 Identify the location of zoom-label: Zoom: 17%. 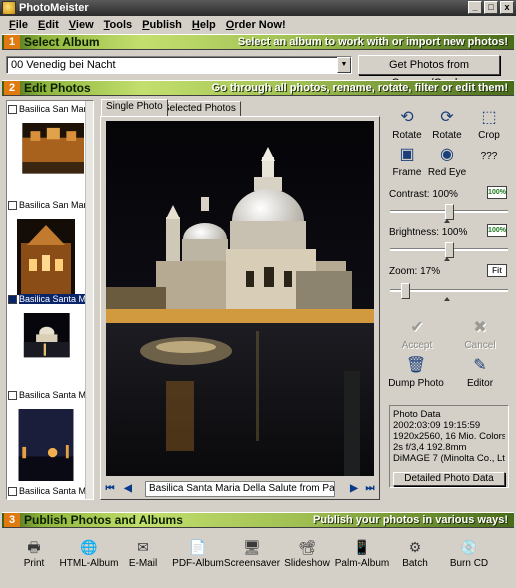
(415, 271).